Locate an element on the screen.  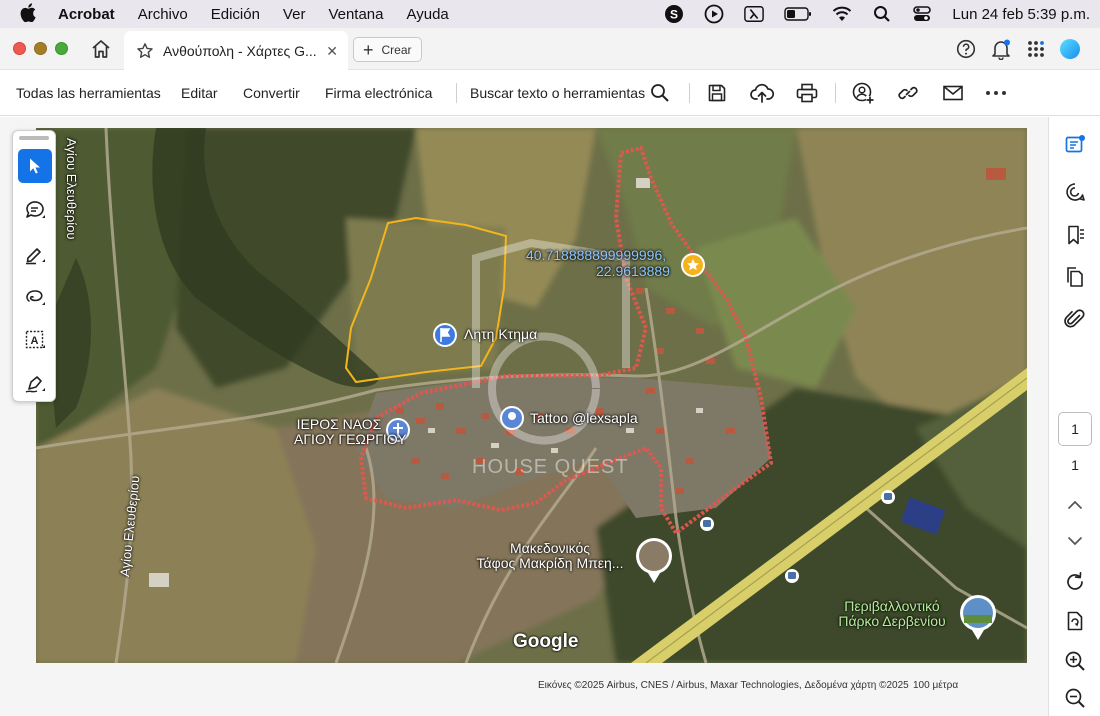
home-icon is located at coordinates (101, 49).